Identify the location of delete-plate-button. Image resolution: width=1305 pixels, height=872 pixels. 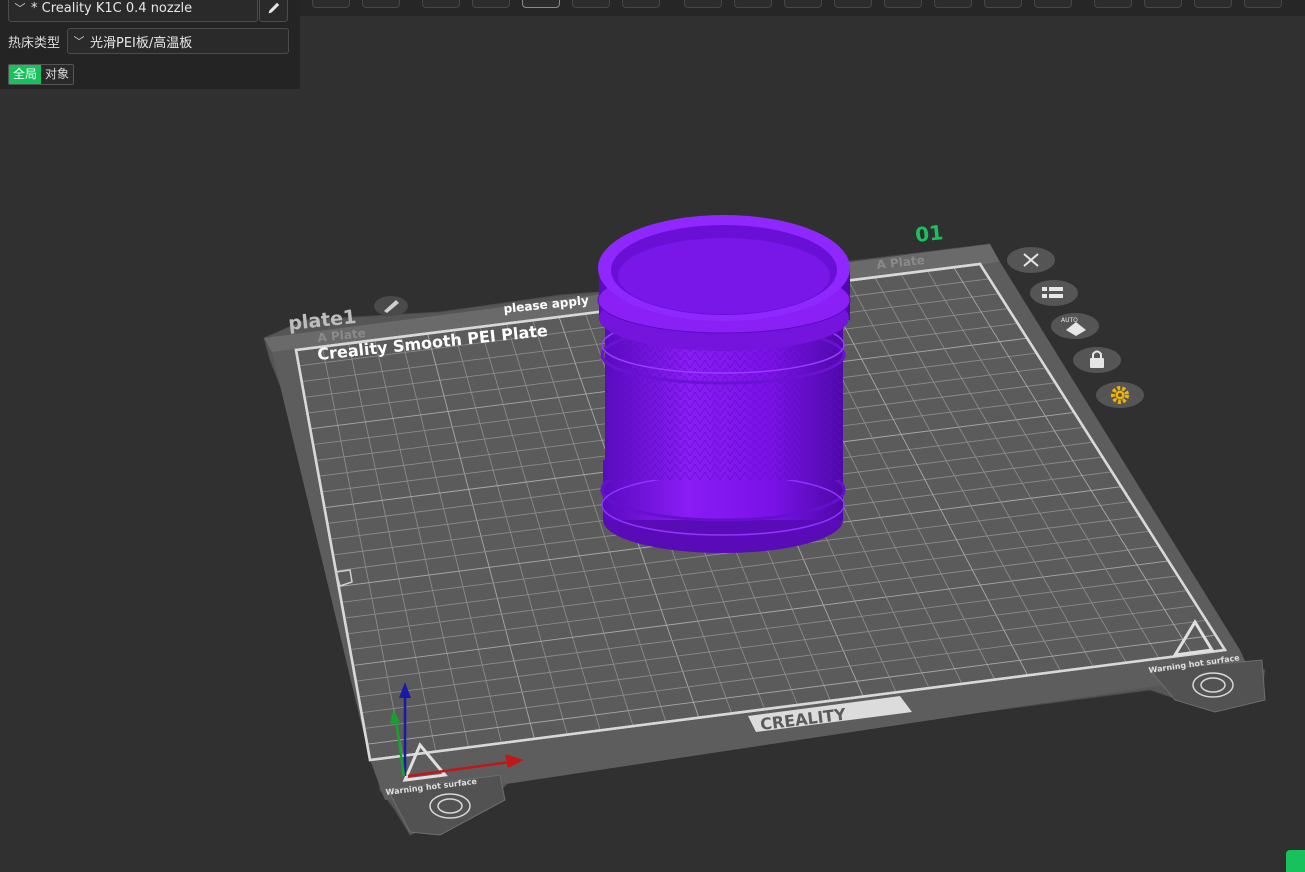
(1031, 260).